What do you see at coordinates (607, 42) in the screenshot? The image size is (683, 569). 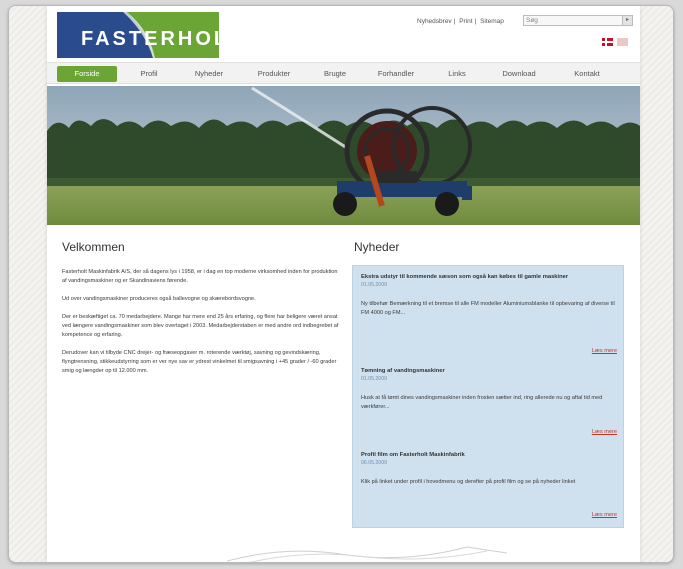 I see `dk-flag-icon` at bounding box center [607, 42].